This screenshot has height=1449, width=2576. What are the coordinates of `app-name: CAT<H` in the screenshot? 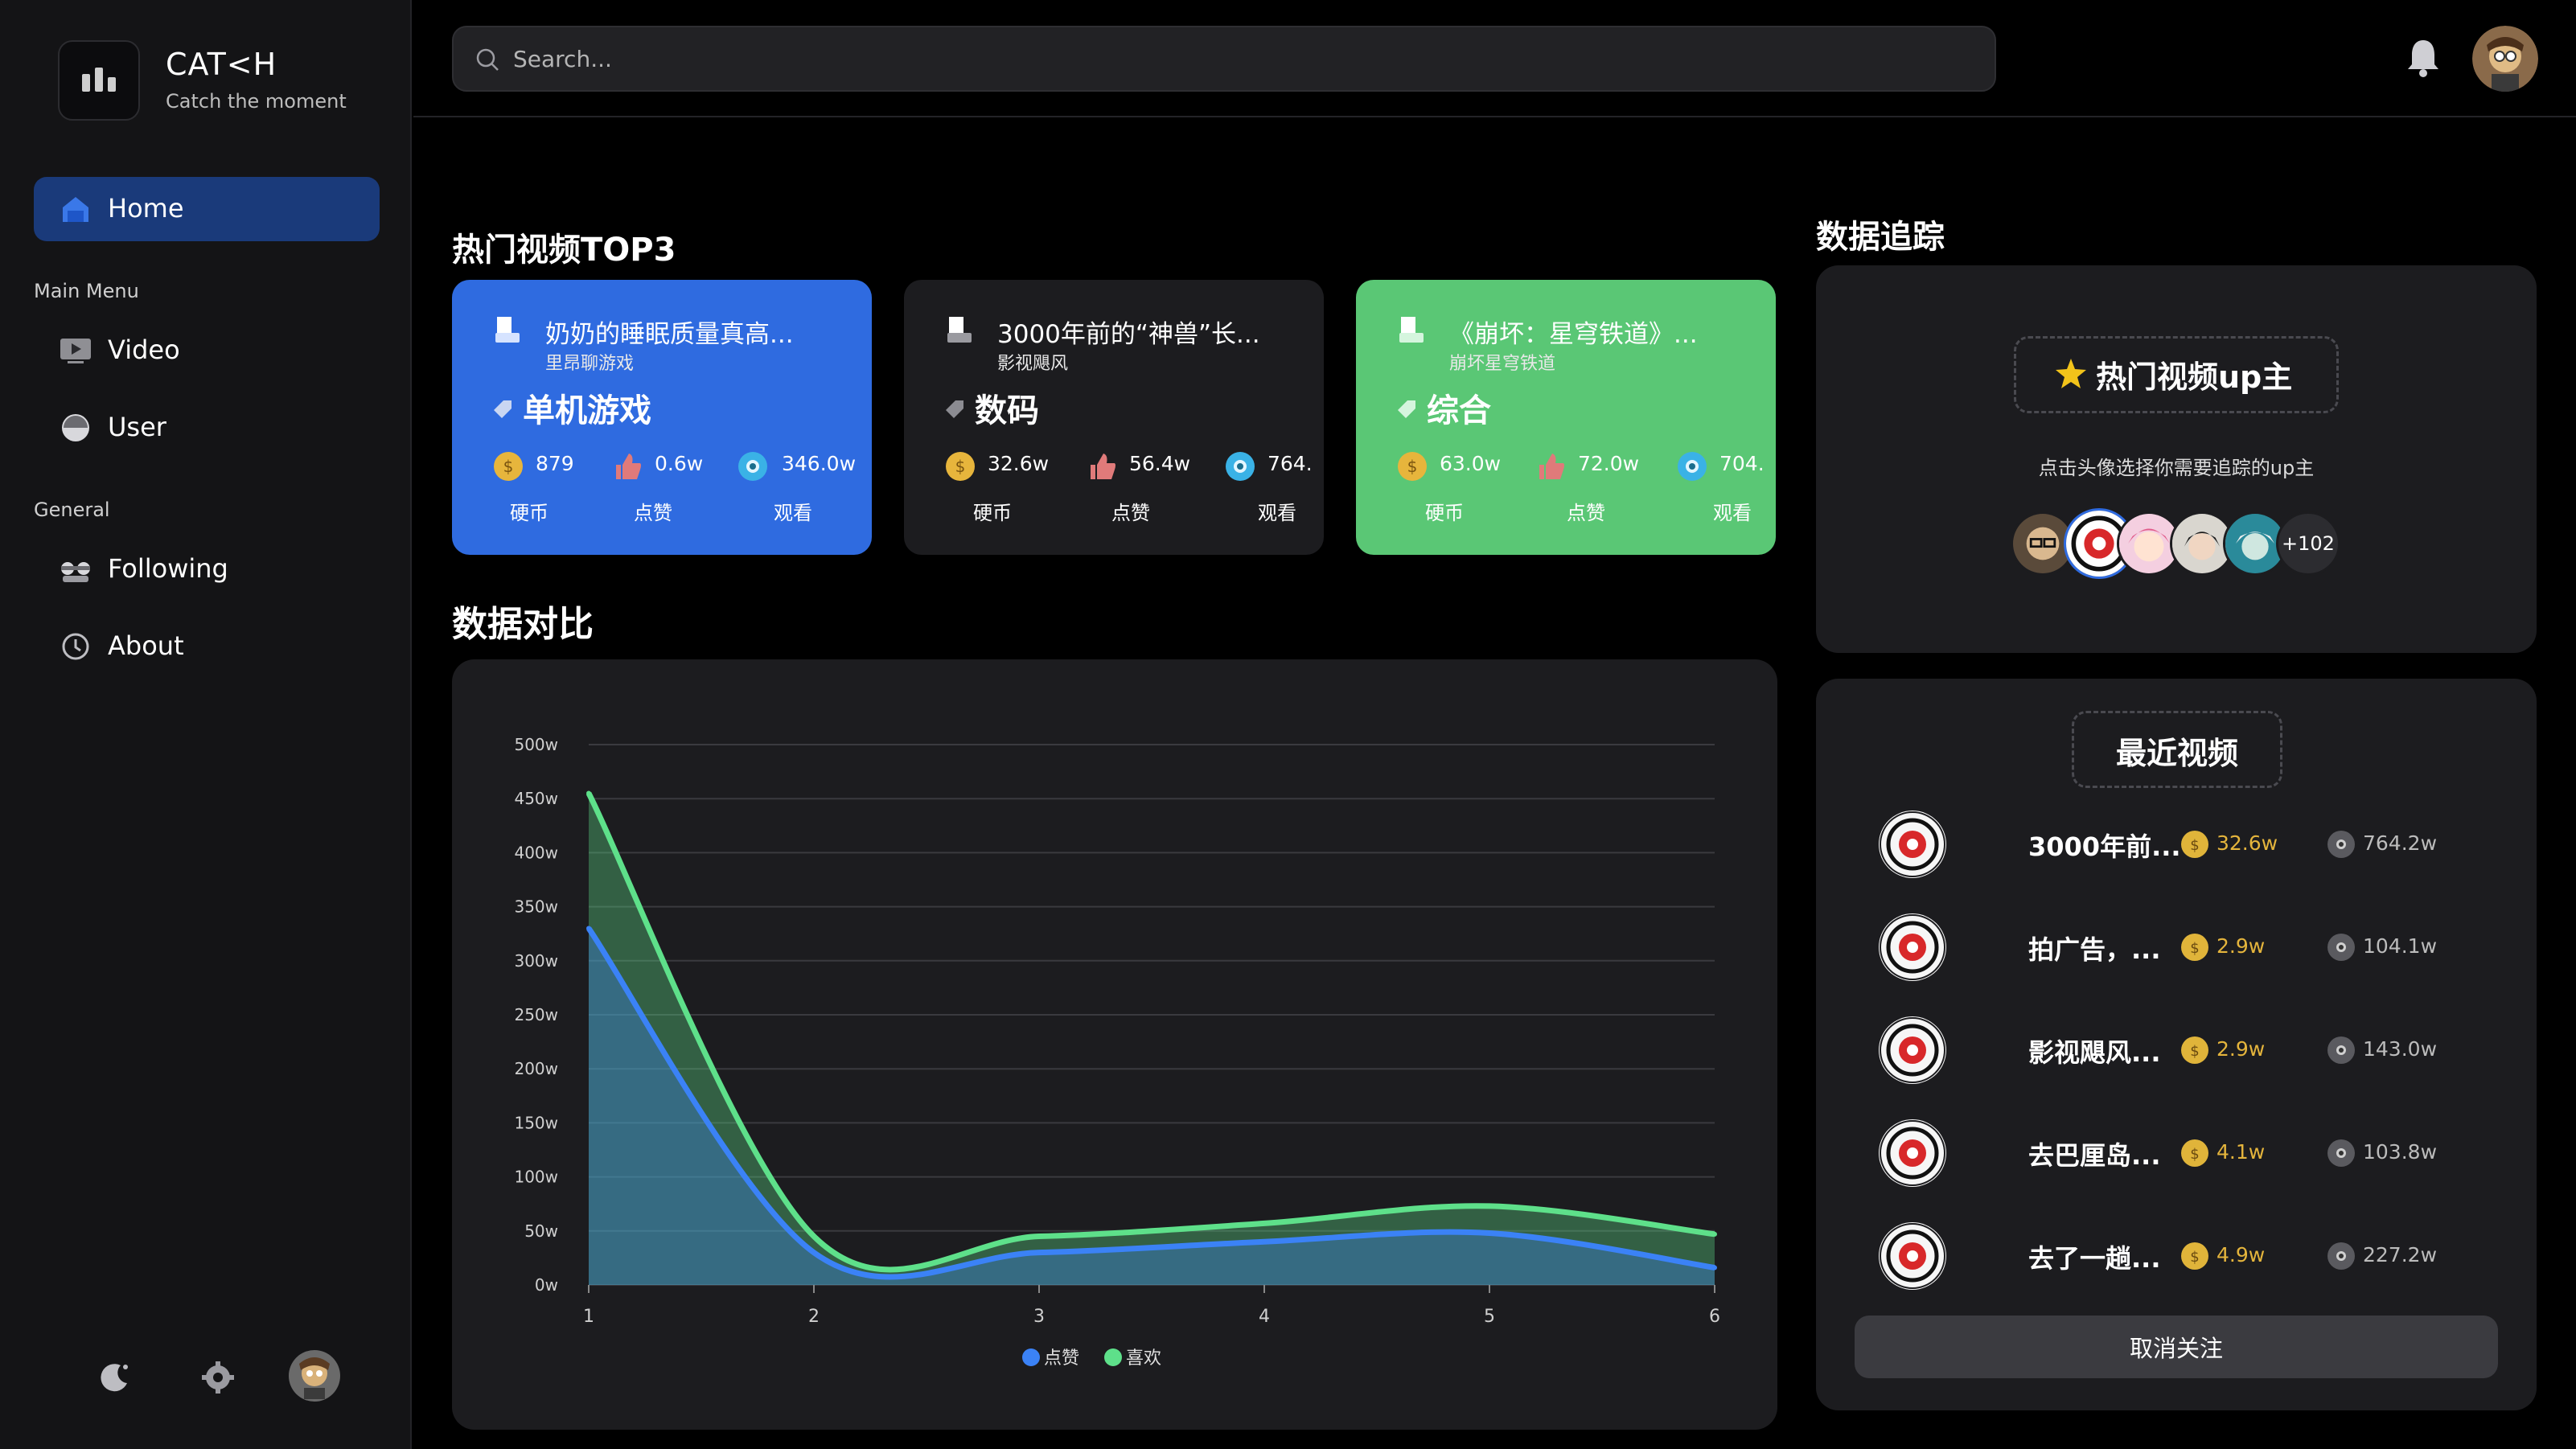 It's located at (221, 64).